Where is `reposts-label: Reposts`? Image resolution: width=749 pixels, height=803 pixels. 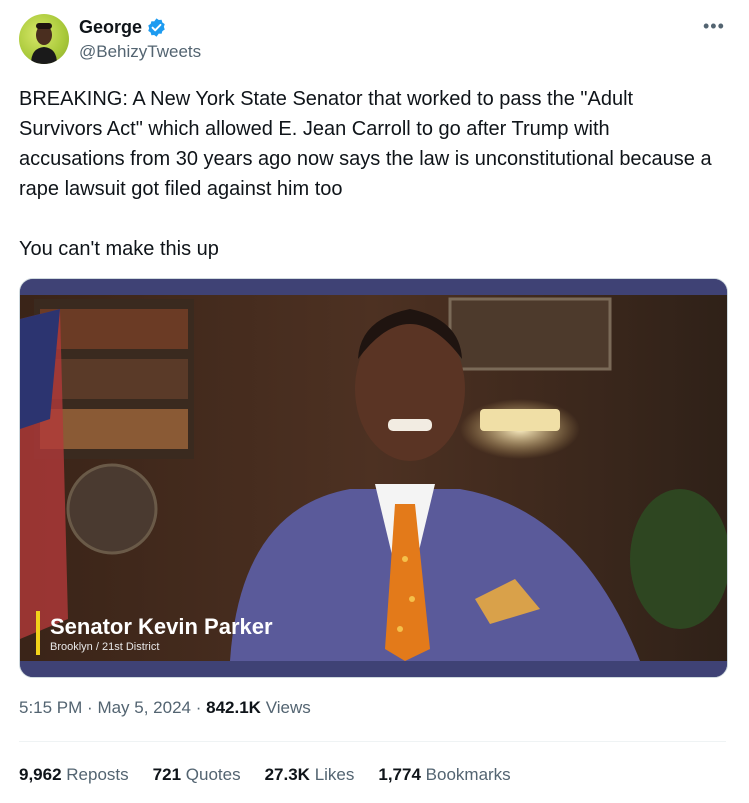 reposts-label: Reposts is located at coordinates (97, 774).